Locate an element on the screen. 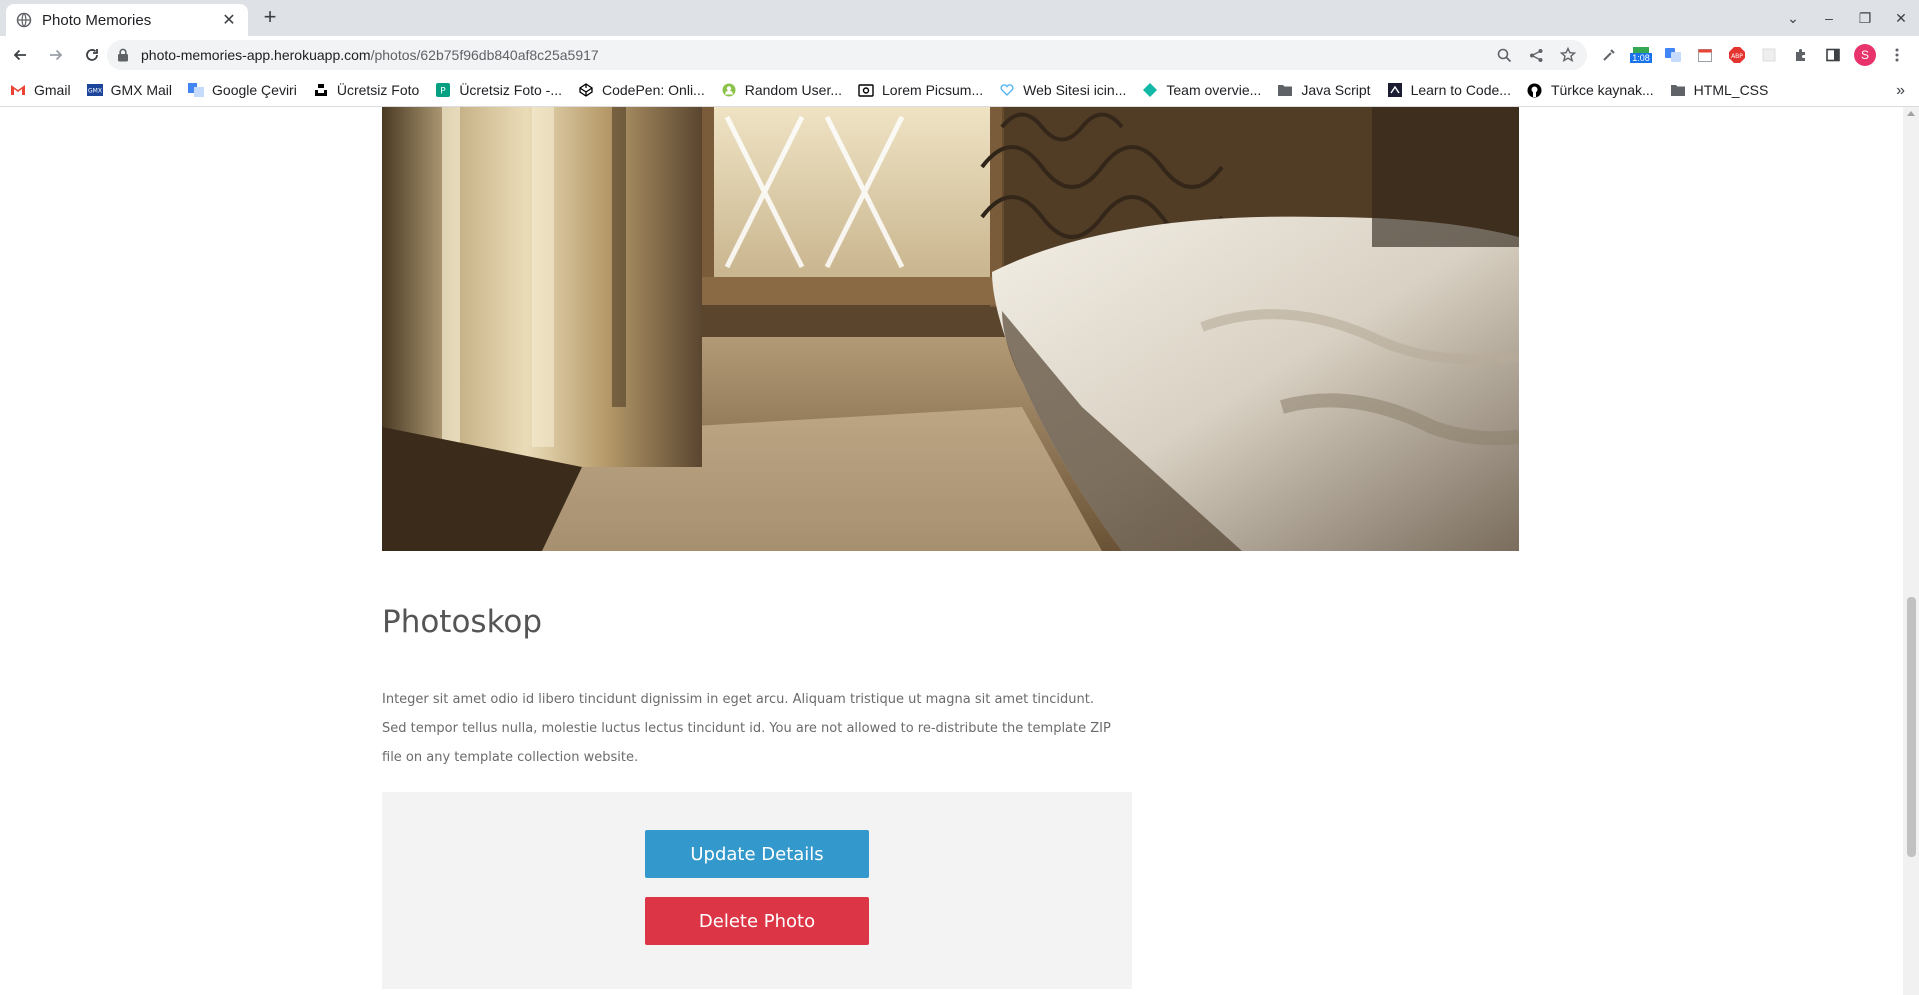 Image resolution: width=1919 pixels, height=995 pixels. minimize-icon: – is located at coordinates (1829, 18).